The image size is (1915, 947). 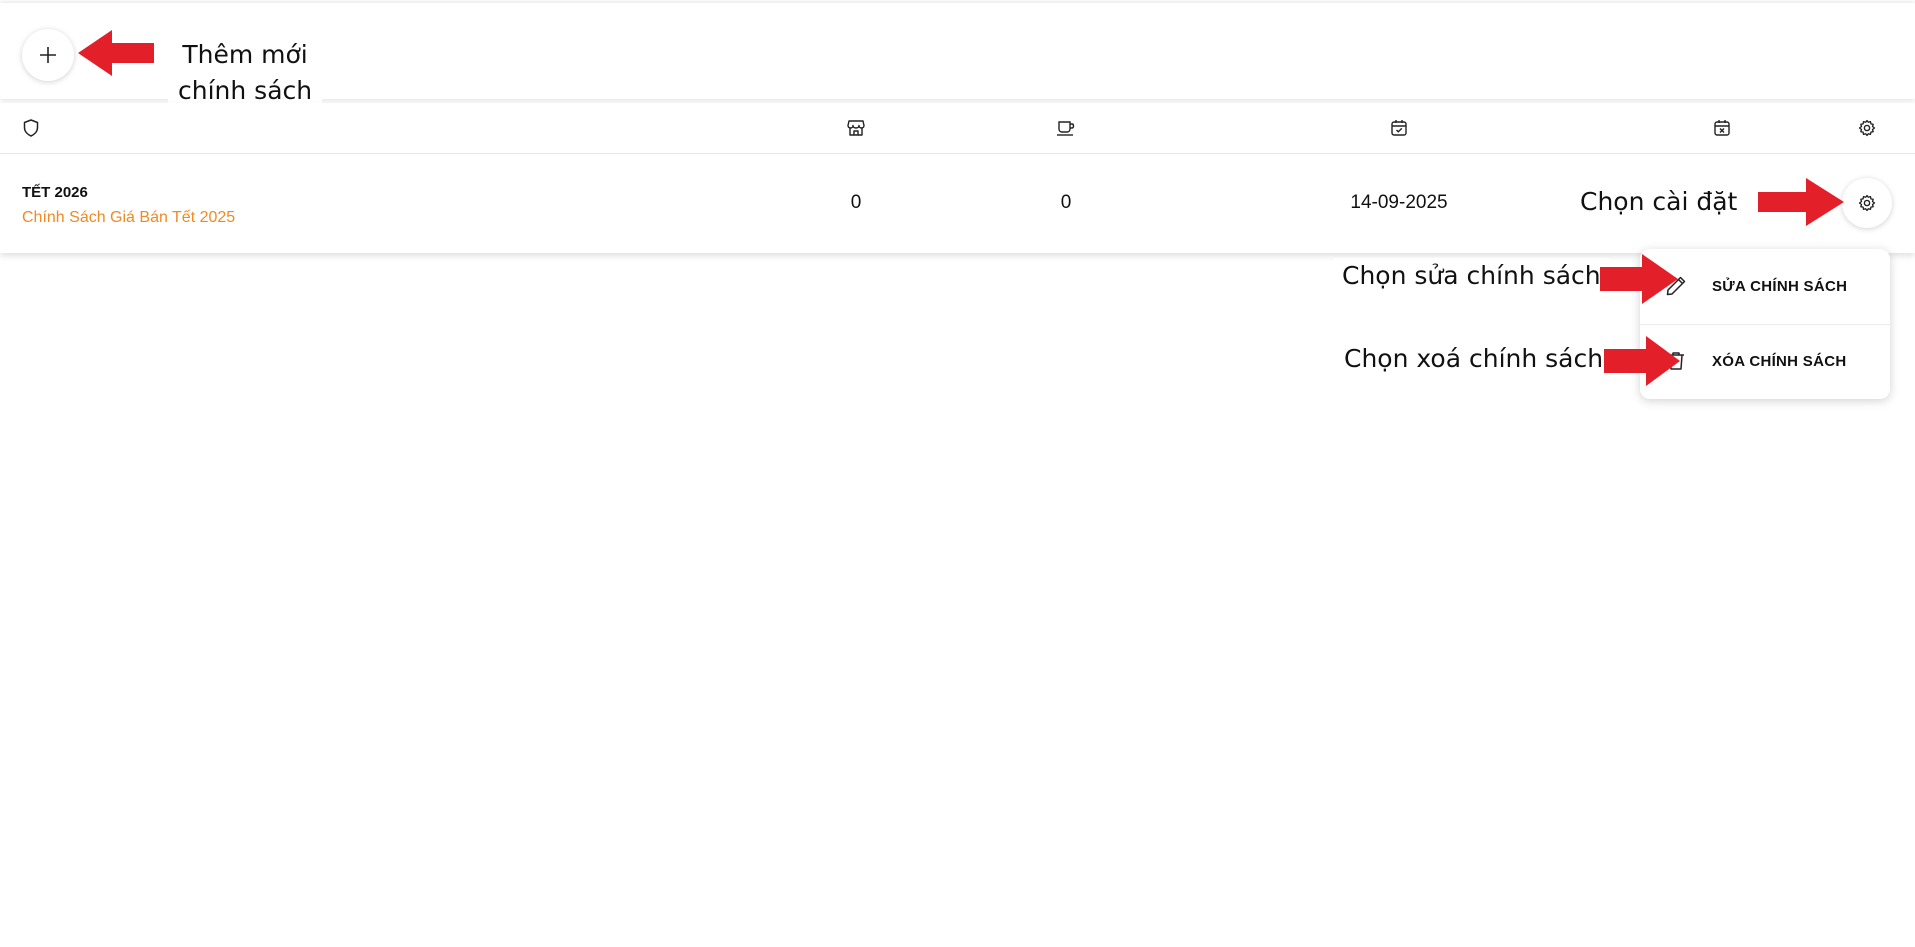 What do you see at coordinates (1471, 276) in the screenshot?
I see `annotation-edit-label: Chọn sửa chính sách` at bounding box center [1471, 276].